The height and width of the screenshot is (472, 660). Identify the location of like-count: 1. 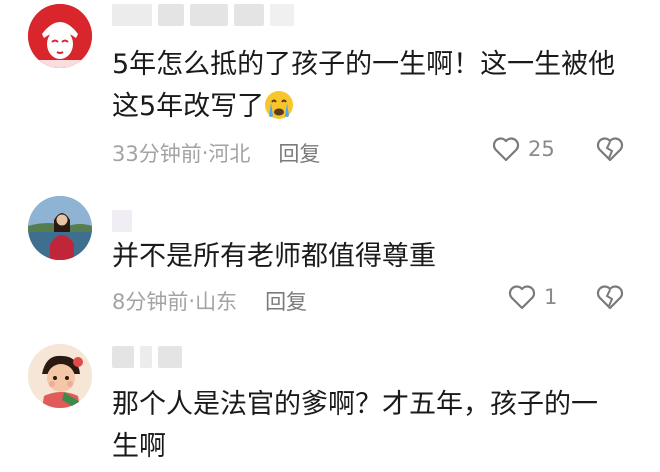
(551, 297).